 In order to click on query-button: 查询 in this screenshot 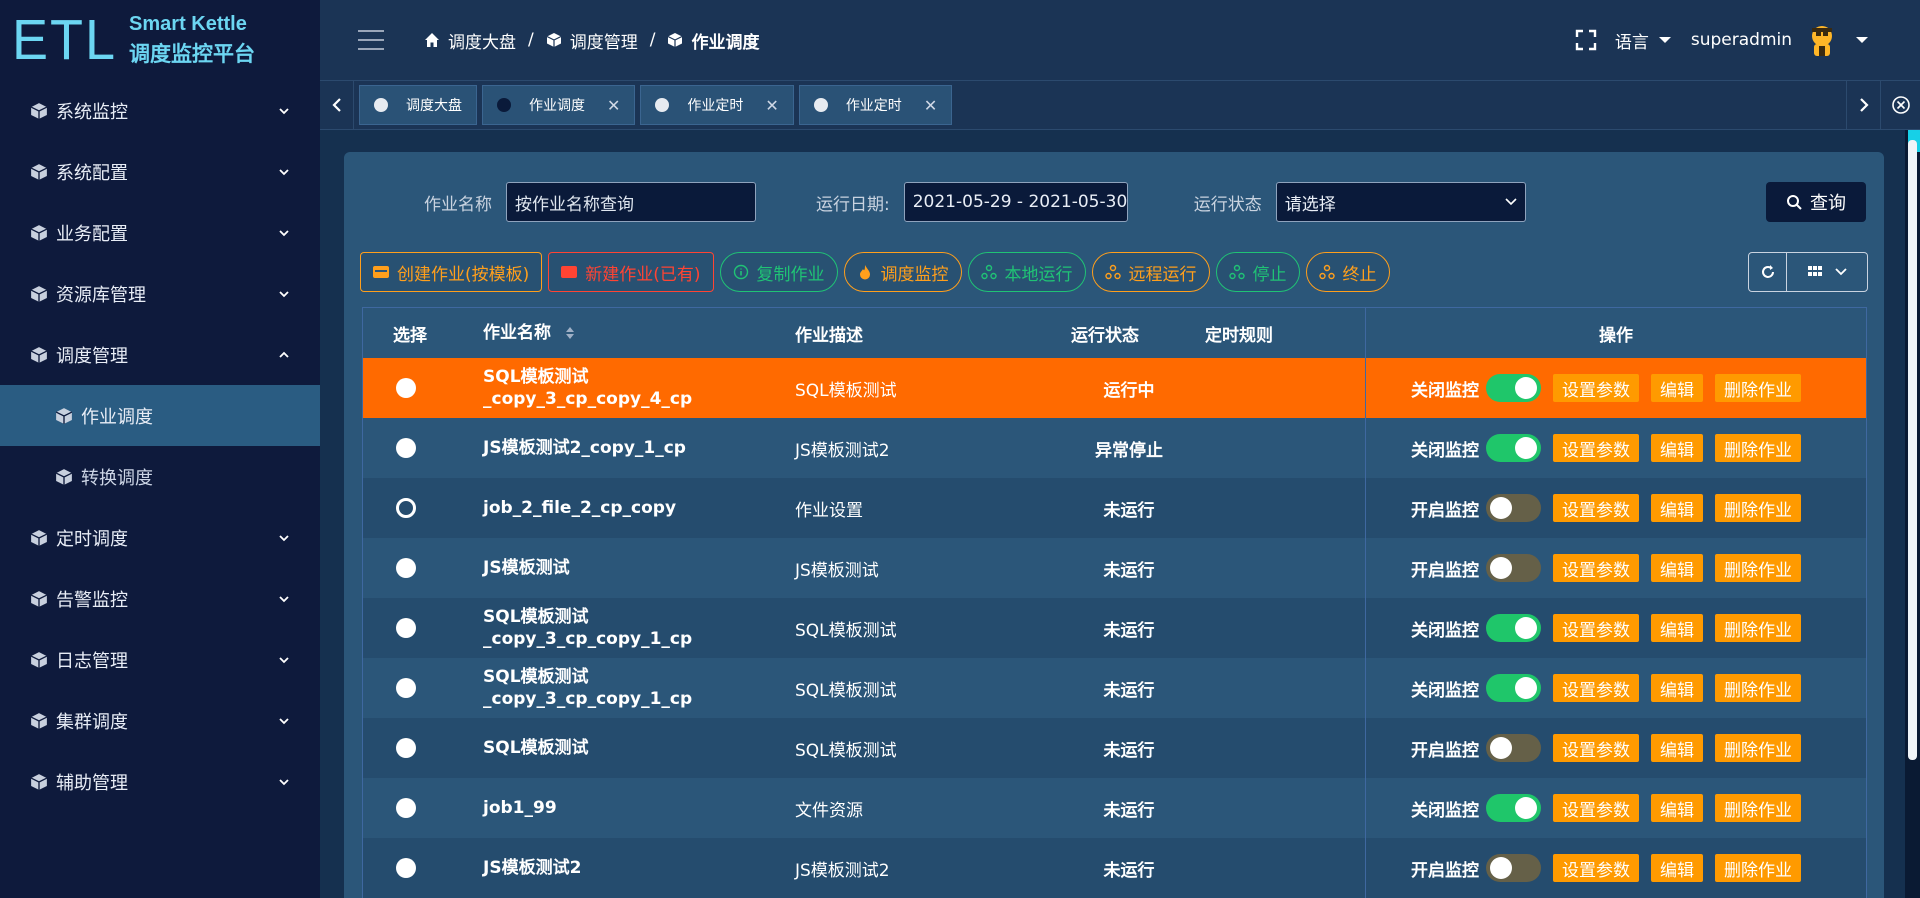, I will do `click(1816, 202)`.